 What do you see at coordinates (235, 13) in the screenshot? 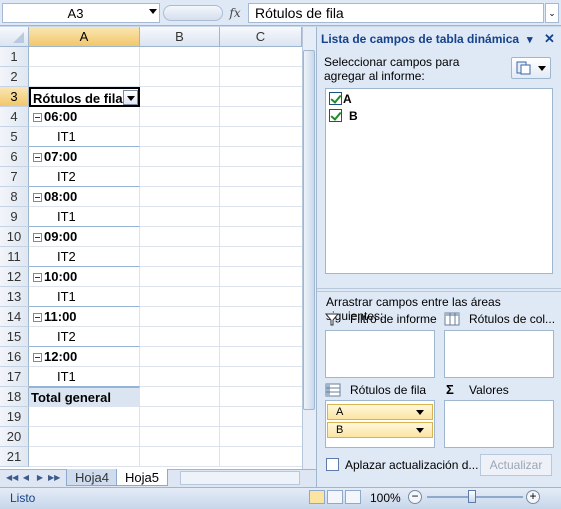
I see `insert-function-icon: fx` at bounding box center [235, 13].